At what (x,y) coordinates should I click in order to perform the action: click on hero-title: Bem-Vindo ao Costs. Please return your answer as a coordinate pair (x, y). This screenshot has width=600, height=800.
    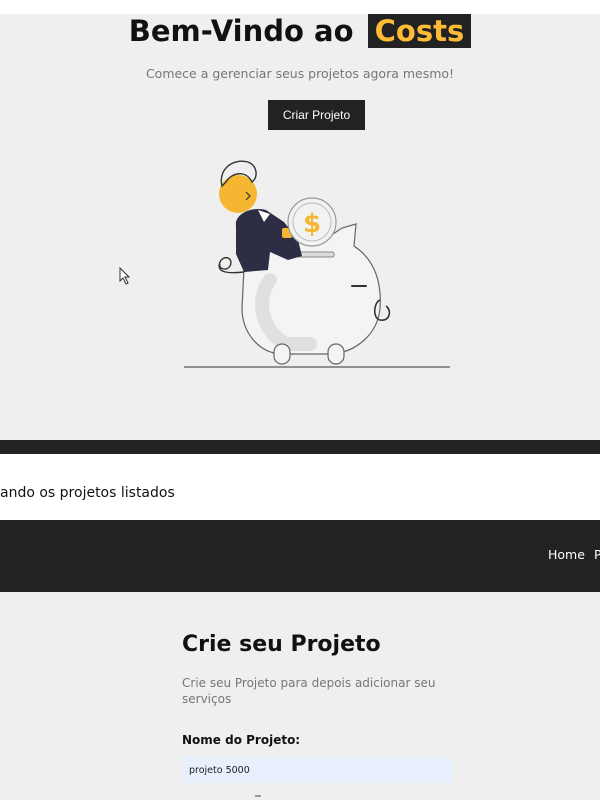
    Looking at the image, I should click on (300, 31).